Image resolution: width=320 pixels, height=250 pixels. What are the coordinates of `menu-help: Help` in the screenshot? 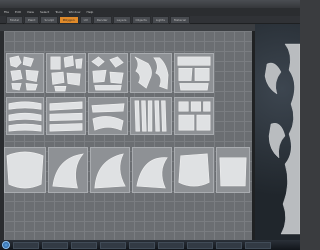 It's located at (89, 12).